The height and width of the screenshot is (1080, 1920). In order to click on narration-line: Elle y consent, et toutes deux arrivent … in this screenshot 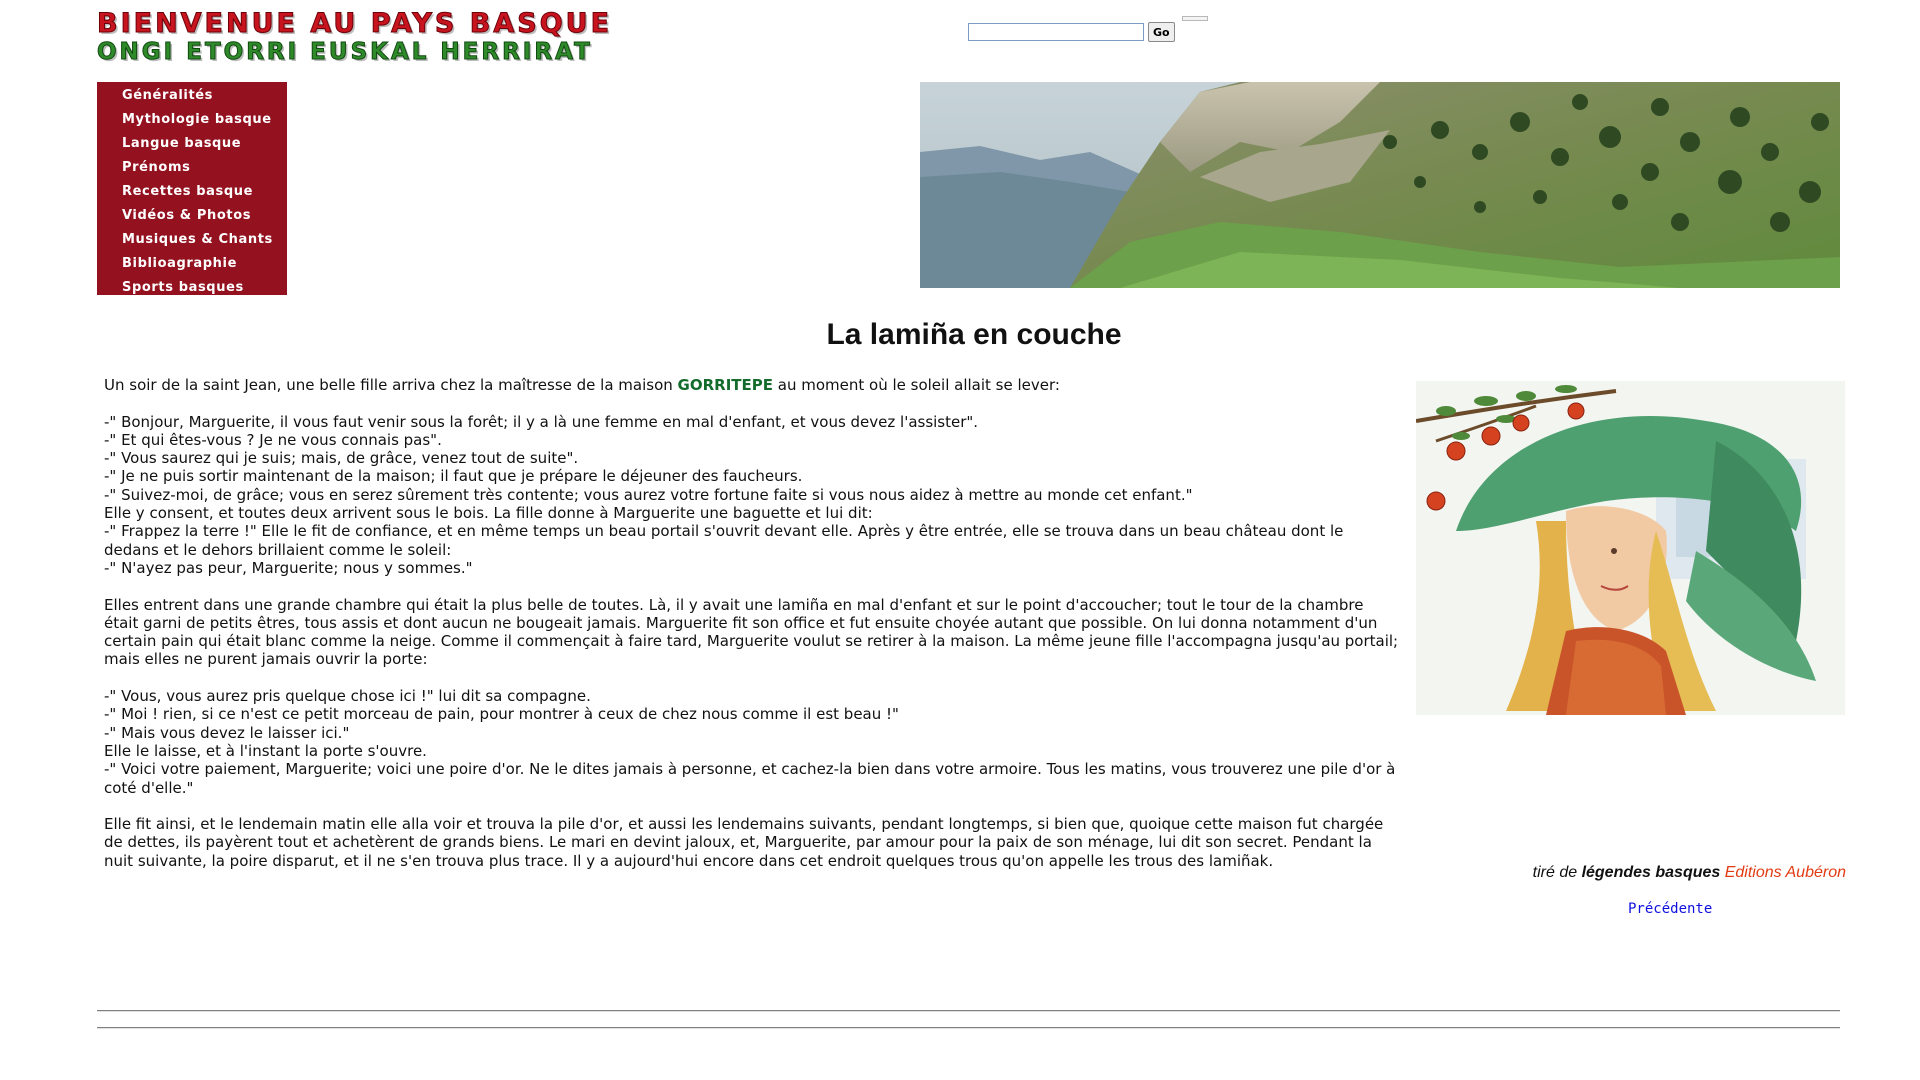, I will do `click(488, 513)`.